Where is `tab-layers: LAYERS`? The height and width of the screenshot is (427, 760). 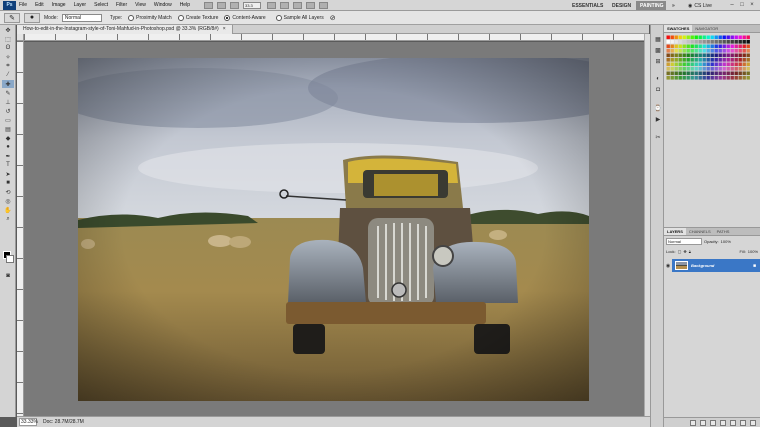 tab-layers: LAYERS is located at coordinates (675, 231).